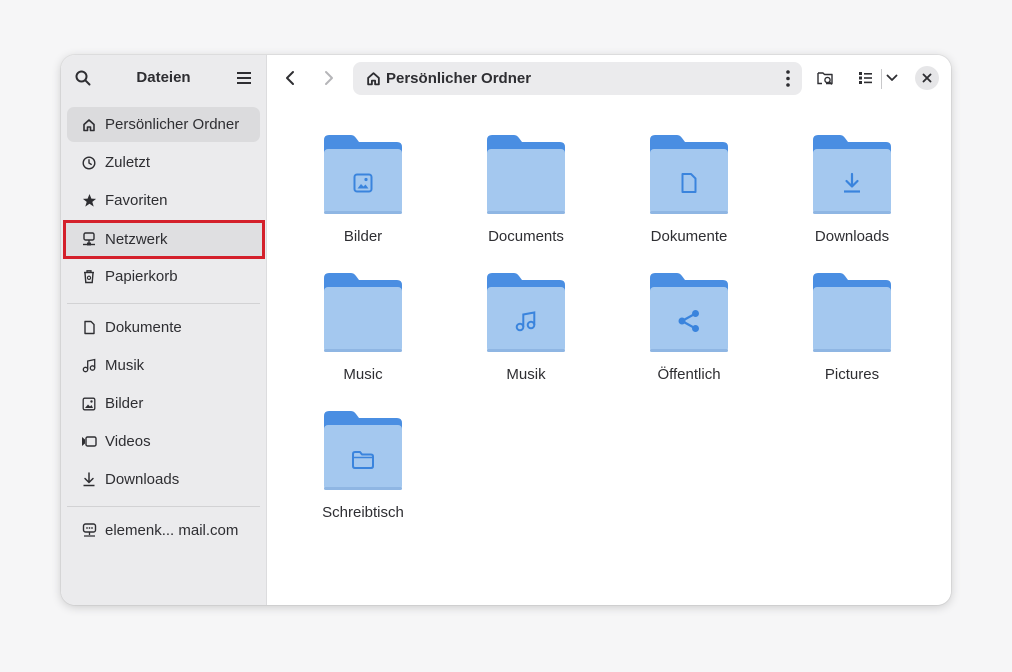 Image resolution: width=1012 pixels, height=672 pixels. I want to click on sidebar-item-label: Bilder, so click(124, 403).